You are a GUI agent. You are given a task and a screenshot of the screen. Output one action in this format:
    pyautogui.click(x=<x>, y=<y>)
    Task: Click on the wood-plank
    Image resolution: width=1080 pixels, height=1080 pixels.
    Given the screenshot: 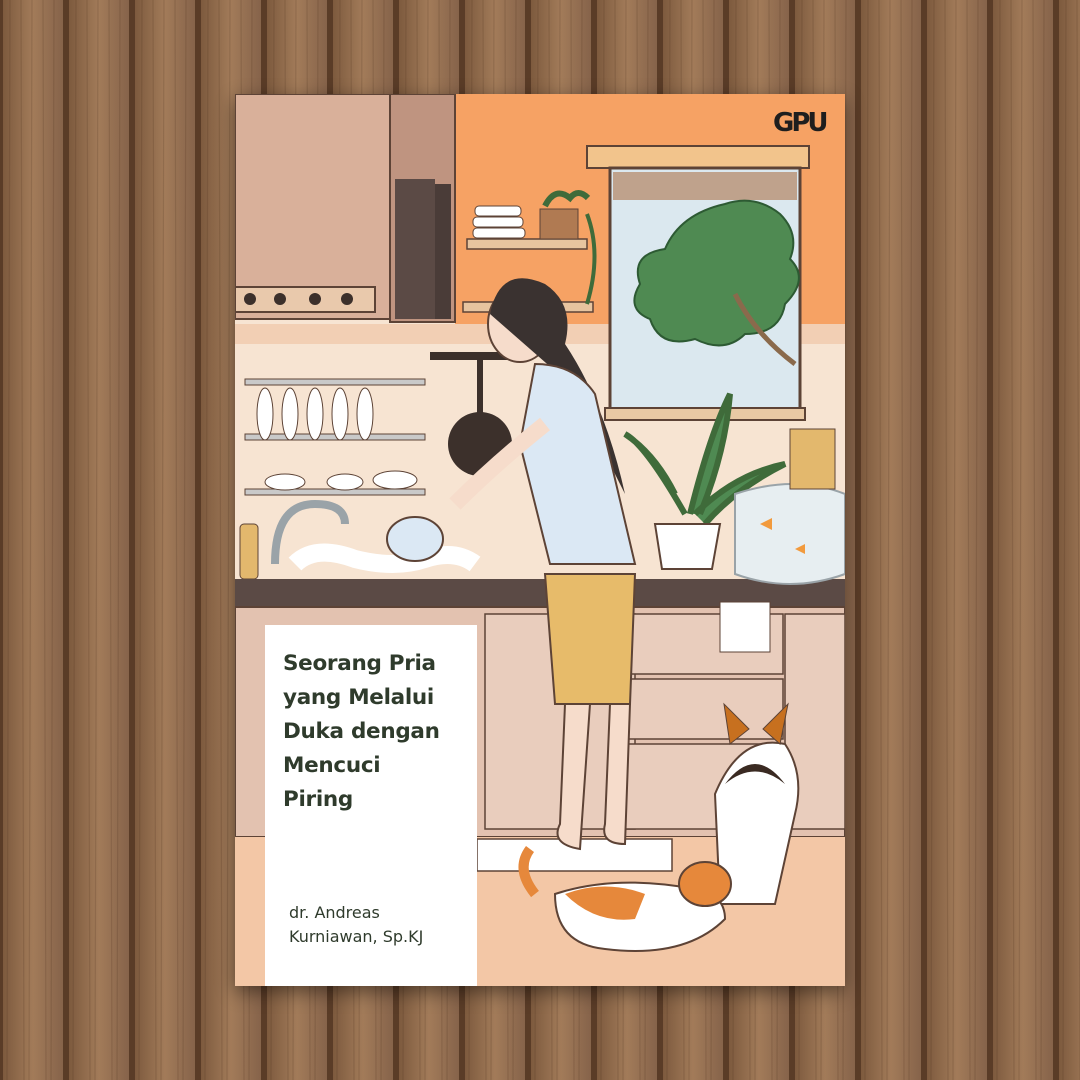 What is the action you would take?
    pyautogui.click(x=1069, y=540)
    